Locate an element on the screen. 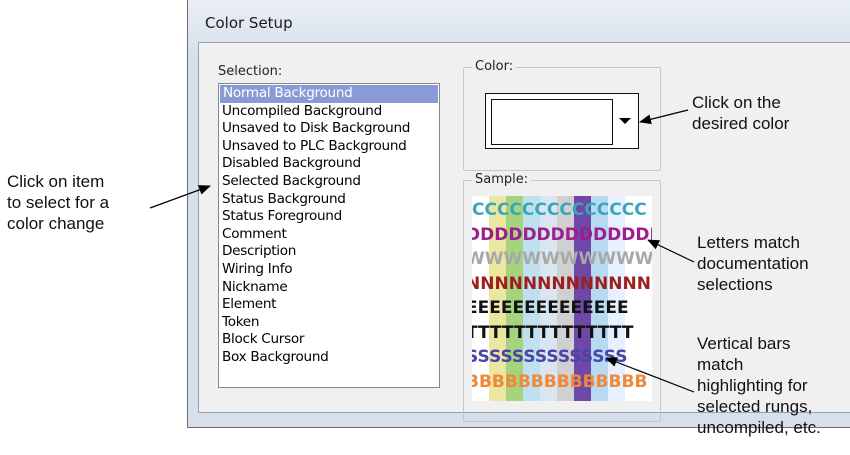 This screenshot has height=455, width=850. arrow-to-list is located at coordinates (180, 197).